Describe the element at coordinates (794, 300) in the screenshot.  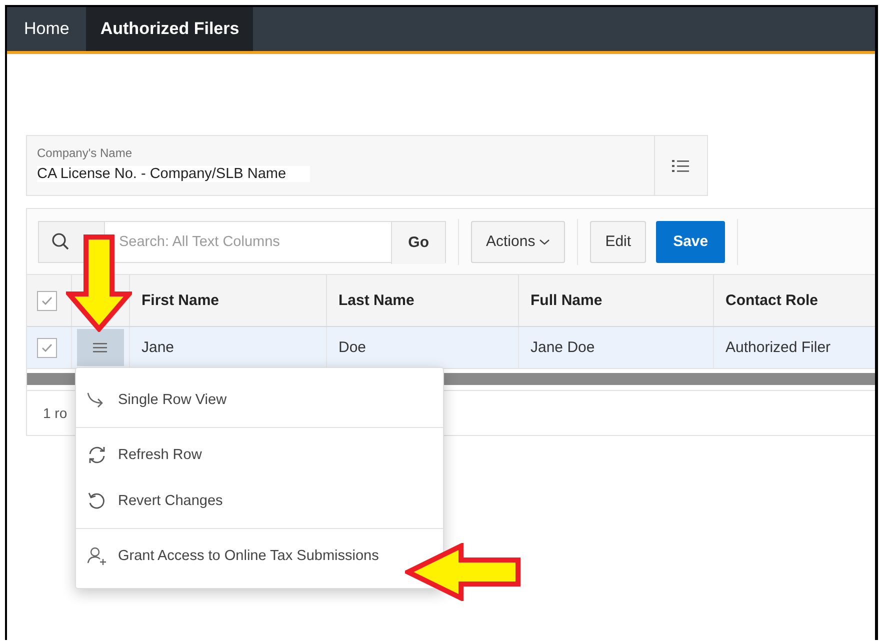
I see `column-header: Contact Role` at that location.